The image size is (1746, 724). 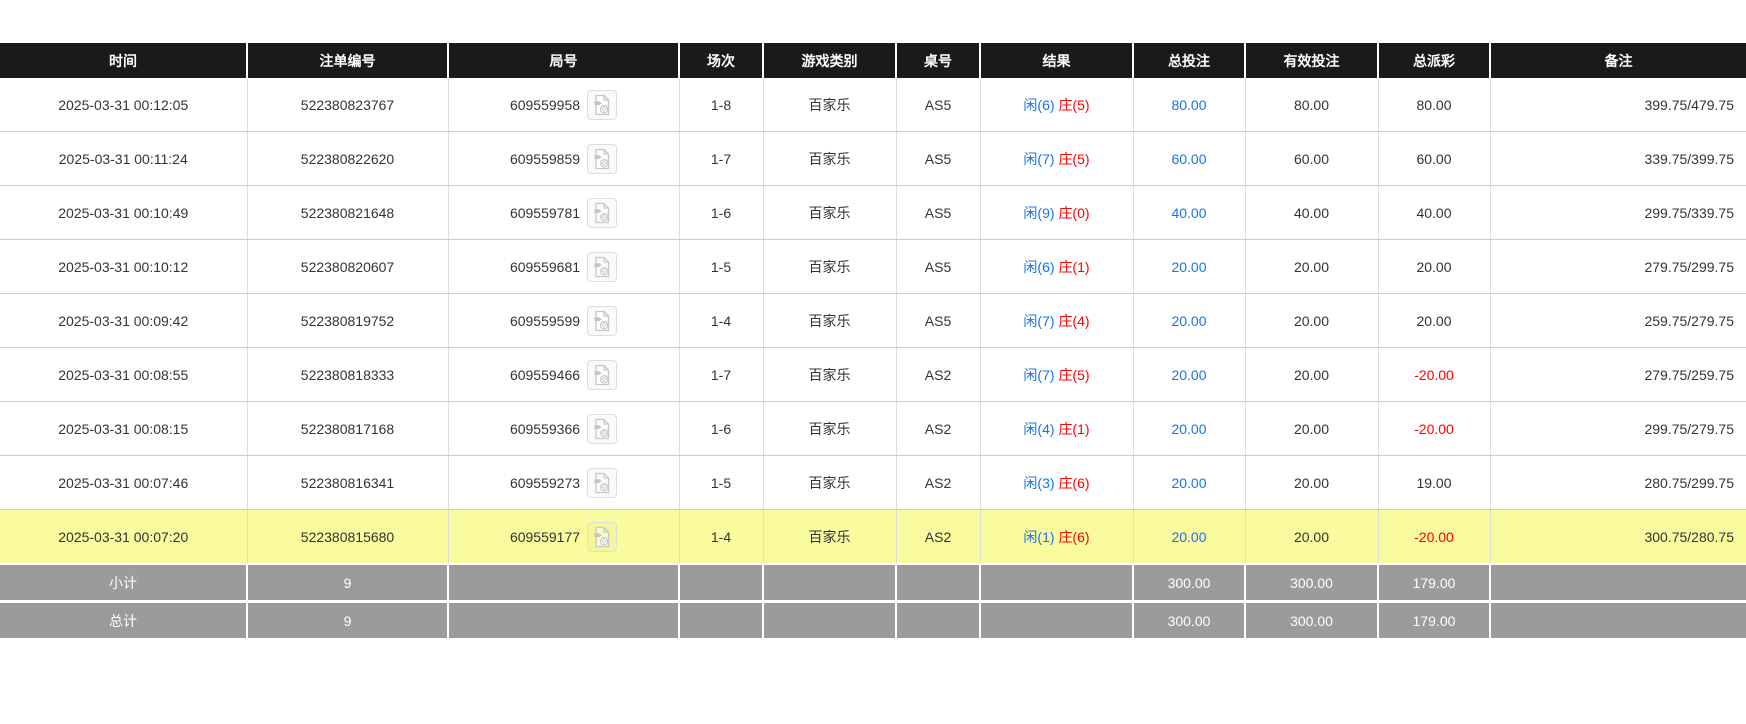 I want to click on bet-id-cell: 522380816341, so click(x=348, y=482).